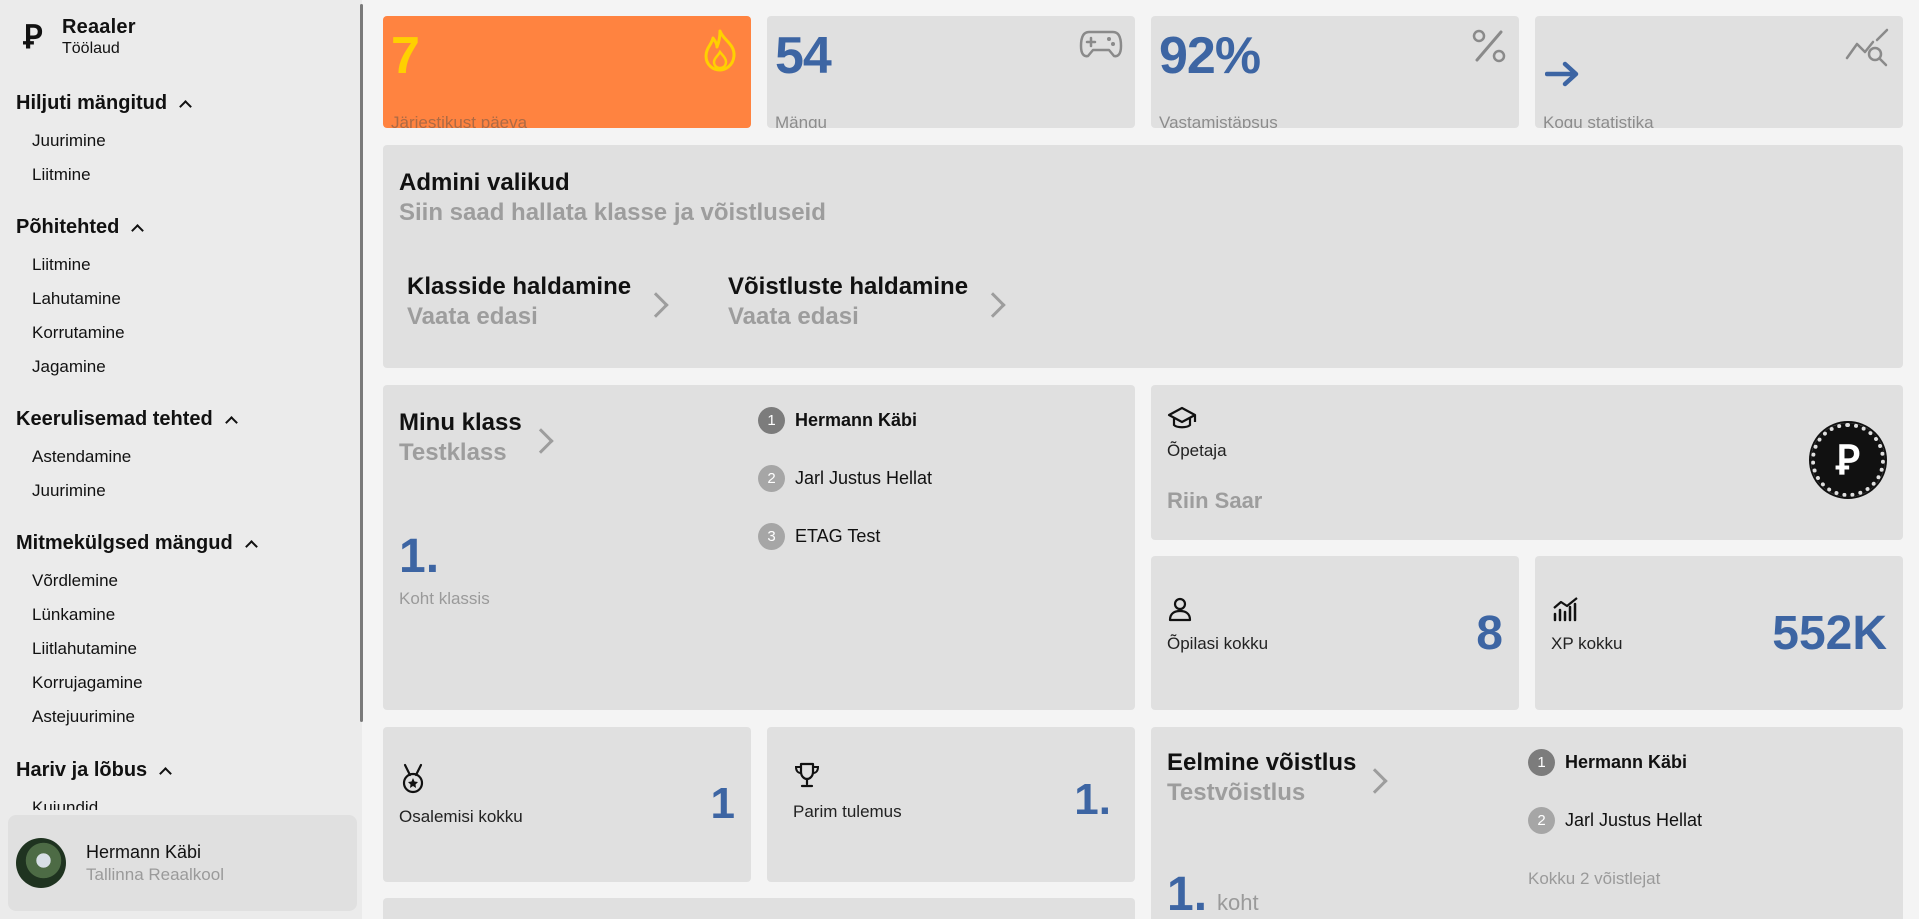  I want to click on class-rank-value: 1., so click(419, 556).